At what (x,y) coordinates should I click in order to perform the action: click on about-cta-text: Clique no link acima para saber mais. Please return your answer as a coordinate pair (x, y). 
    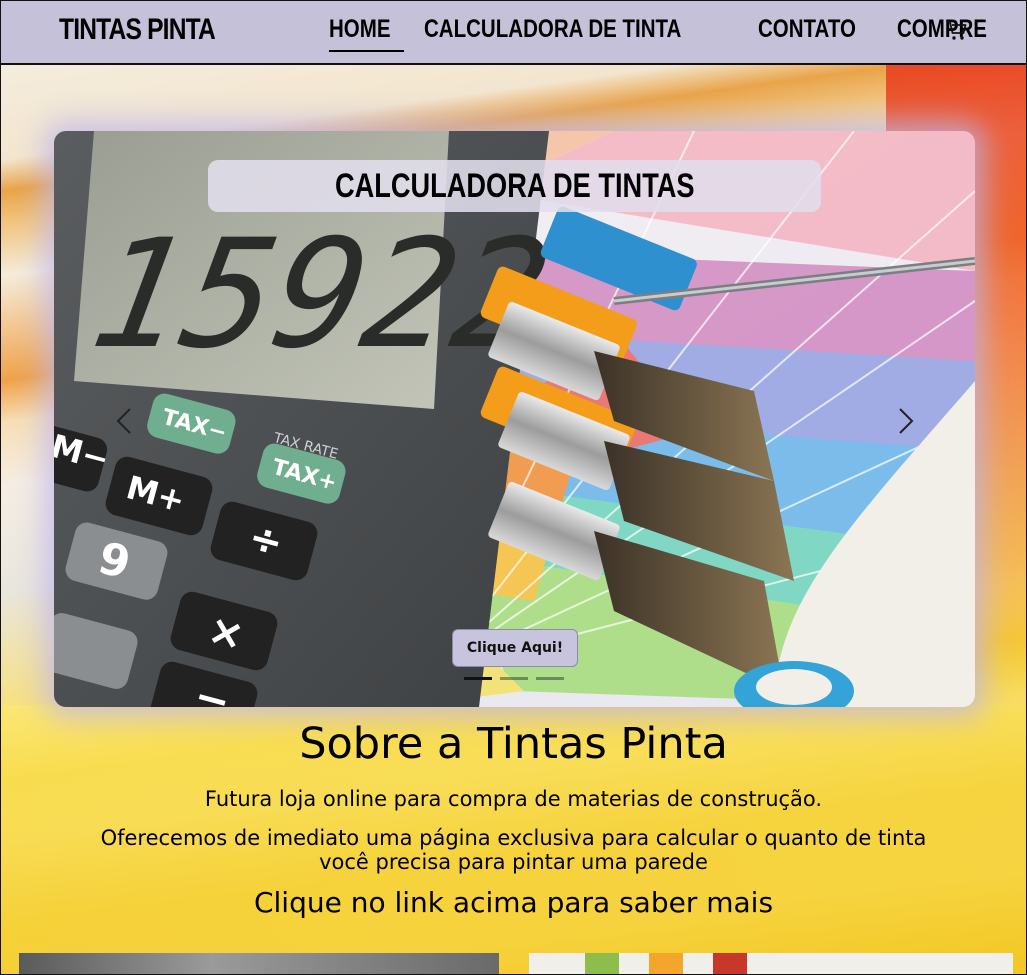
    Looking at the image, I should click on (513, 902).